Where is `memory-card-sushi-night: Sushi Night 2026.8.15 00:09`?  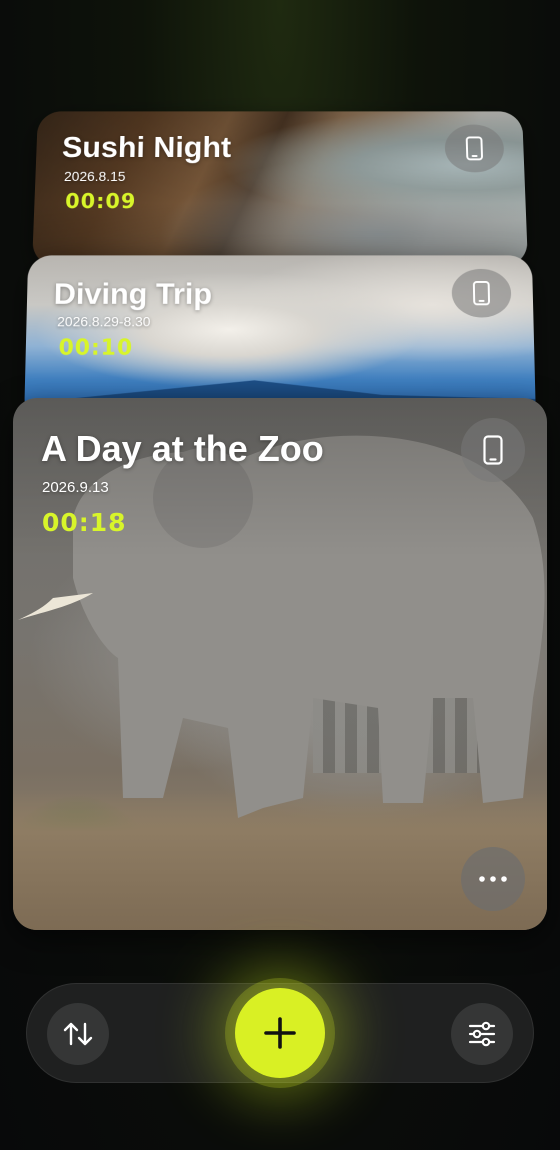 memory-card-sushi-night: Sushi Night 2026.8.15 00:09 is located at coordinates (280, 189).